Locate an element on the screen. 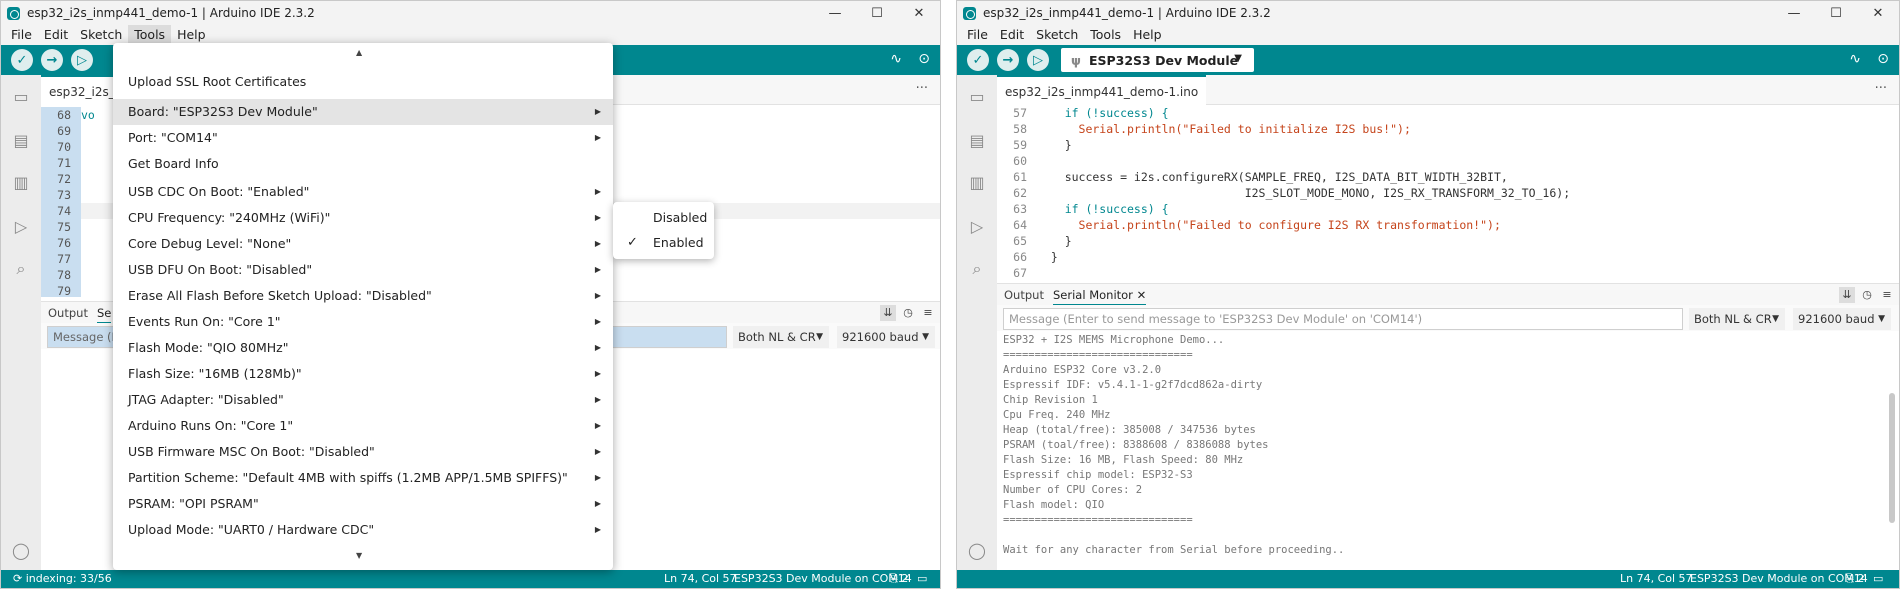  tab-serial-monitor: Se is located at coordinates (104, 313).